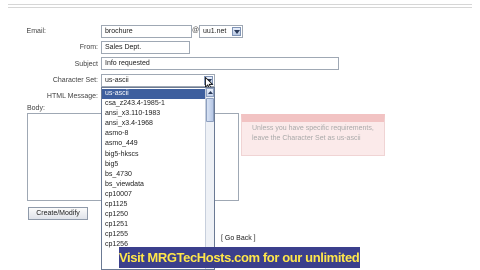 The height and width of the screenshot is (270, 480). I want to click on charset-option: big5, so click(154, 165).